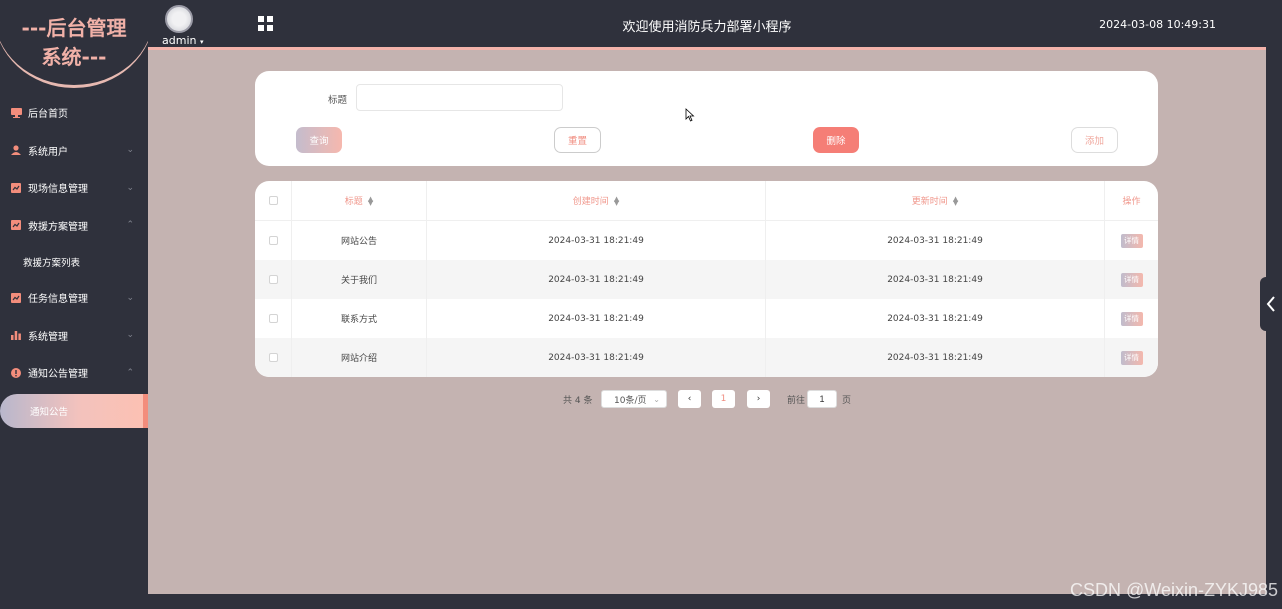  What do you see at coordinates (359, 318) in the screenshot?
I see `cell-title: 联系方式` at bounding box center [359, 318].